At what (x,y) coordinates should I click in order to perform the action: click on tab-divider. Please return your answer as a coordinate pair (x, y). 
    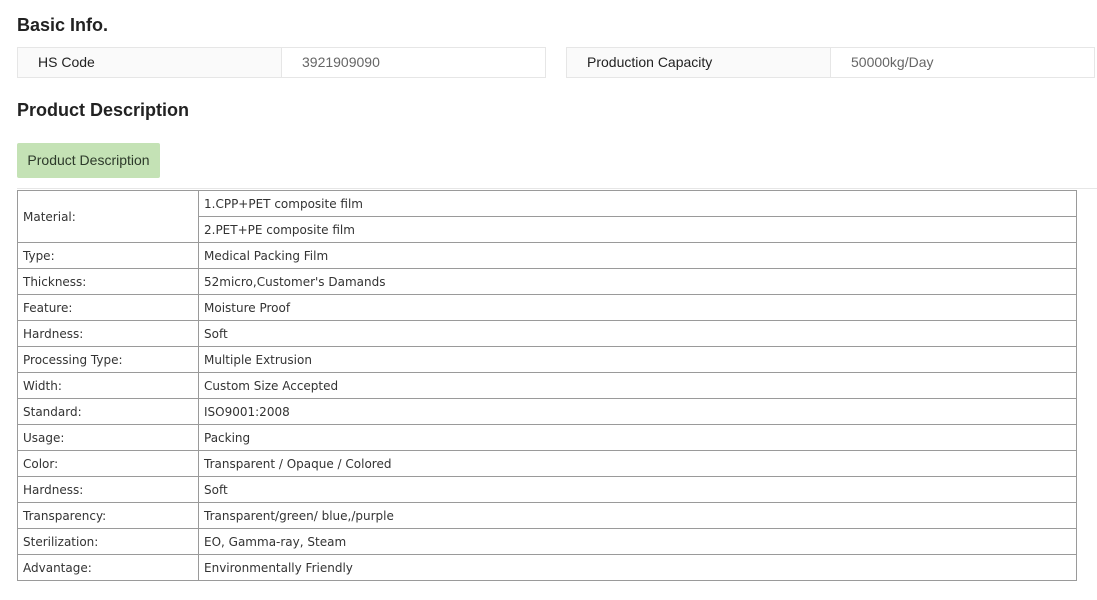
    Looking at the image, I should click on (557, 188).